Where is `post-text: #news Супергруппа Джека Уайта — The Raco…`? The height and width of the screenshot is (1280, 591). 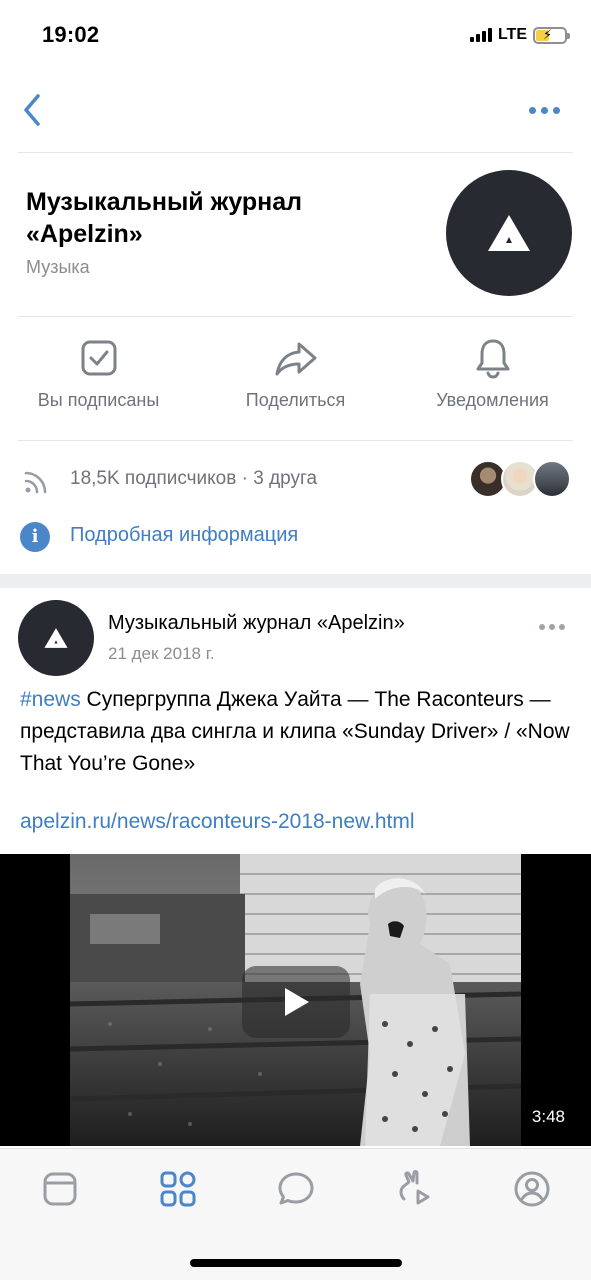
post-text: #news Супергруппа Джека Уайта — The Raco… is located at coordinates (297, 732).